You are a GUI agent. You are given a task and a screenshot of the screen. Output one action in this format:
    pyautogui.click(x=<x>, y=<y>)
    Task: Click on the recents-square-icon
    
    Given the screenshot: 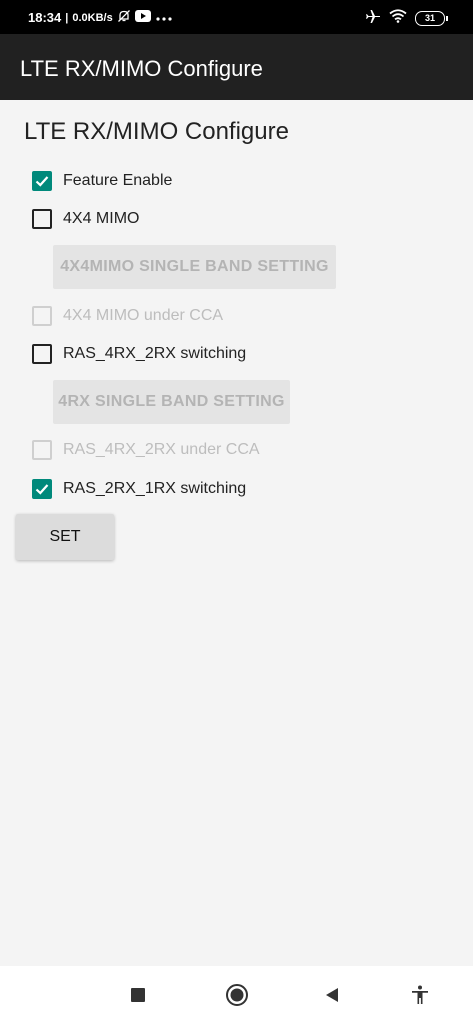 What is the action you would take?
    pyautogui.click(x=138, y=995)
    